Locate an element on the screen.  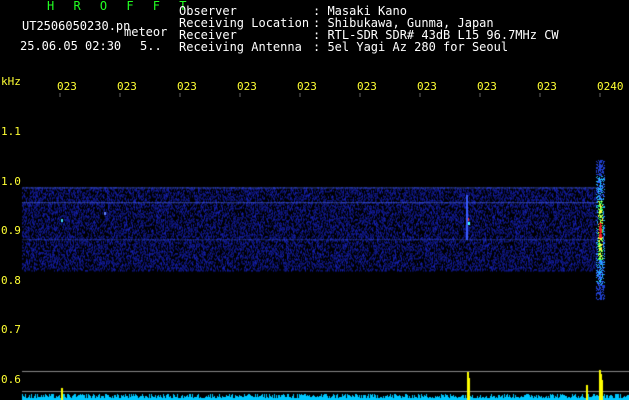
filename-label: UT2506050230.pn is located at coordinates (76, 26).